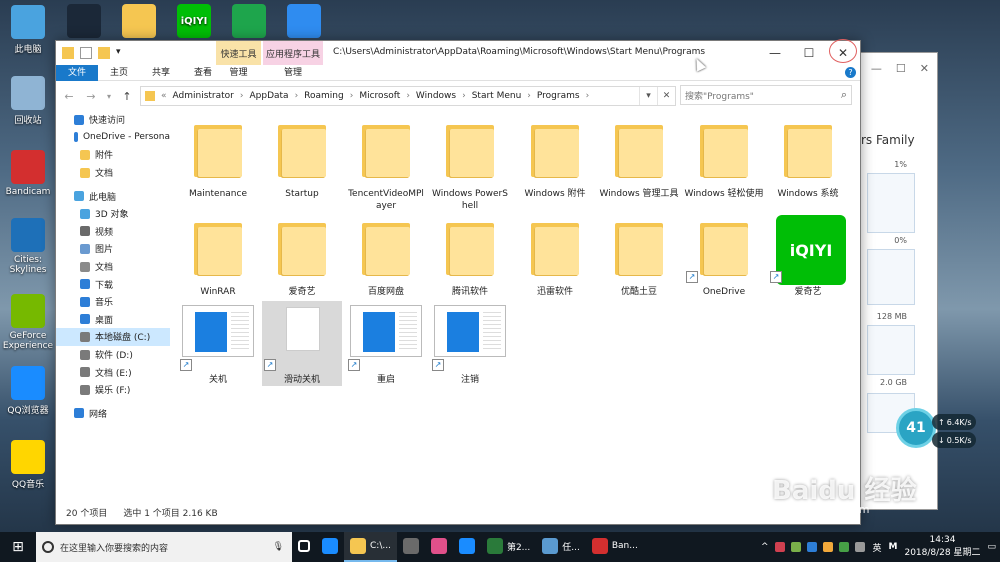 The image size is (1000, 562). What do you see at coordinates (238, 53) in the screenshot?
I see `context-tab-quick-tools: 快速工具` at bounding box center [238, 53].